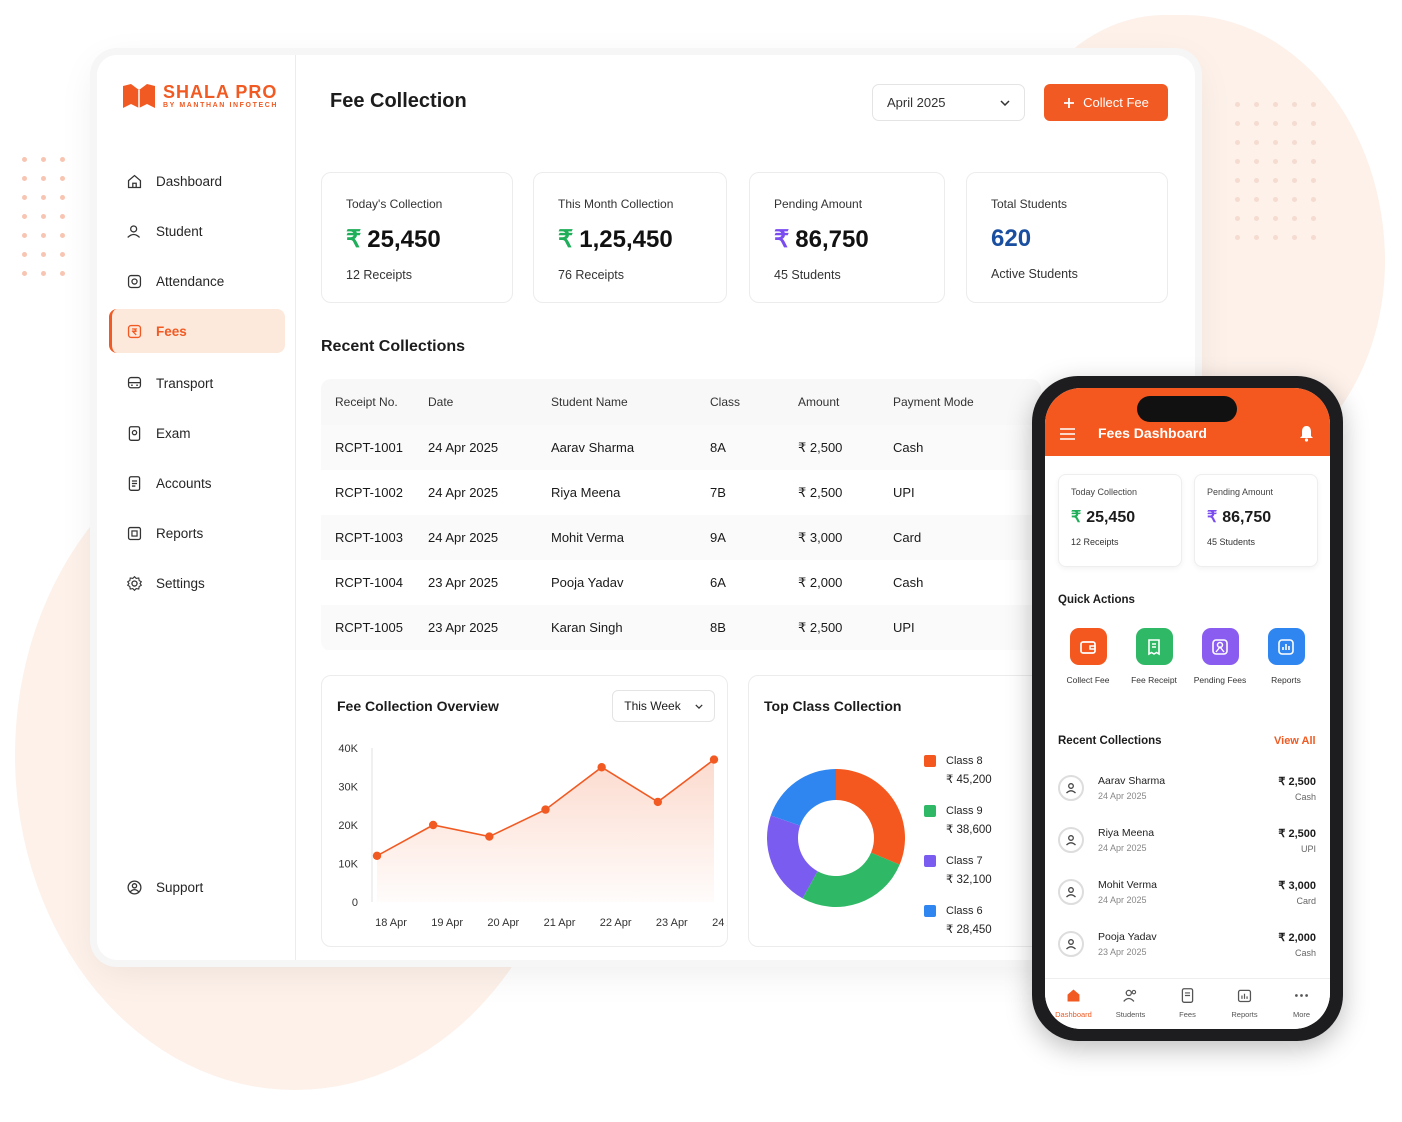 This screenshot has height=1122, width=1402. Describe the element at coordinates (963, 402) in the screenshot. I see `column-header: Payment Mode` at that location.